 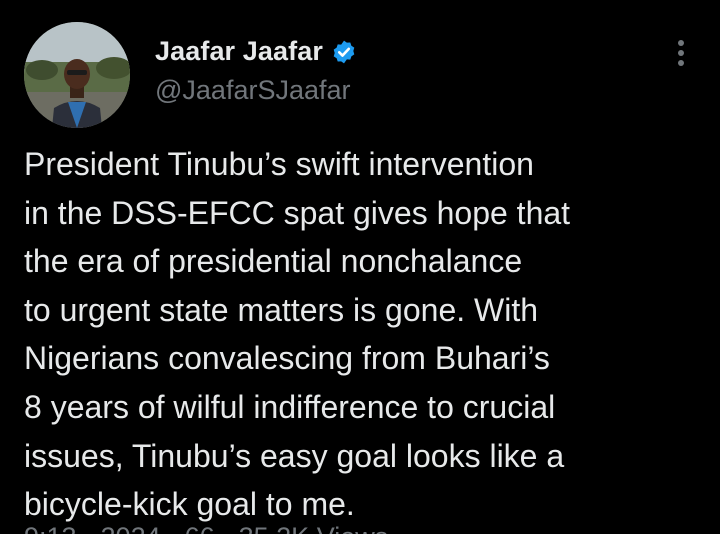 What do you see at coordinates (206, 528) in the screenshot?
I see `tweet-meta: 9:13 · 2024 · 66 · 35.2K Views` at bounding box center [206, 528].